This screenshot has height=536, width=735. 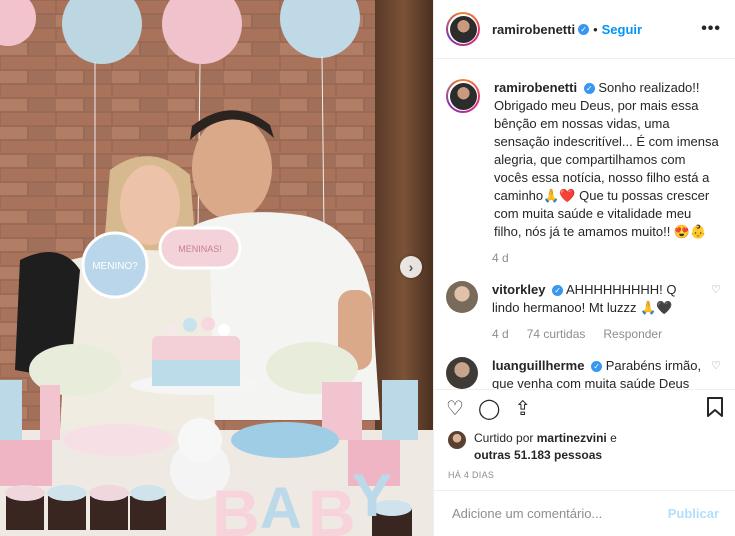 I want to click on baby-letter-2: A, so click(x=281, y=506).